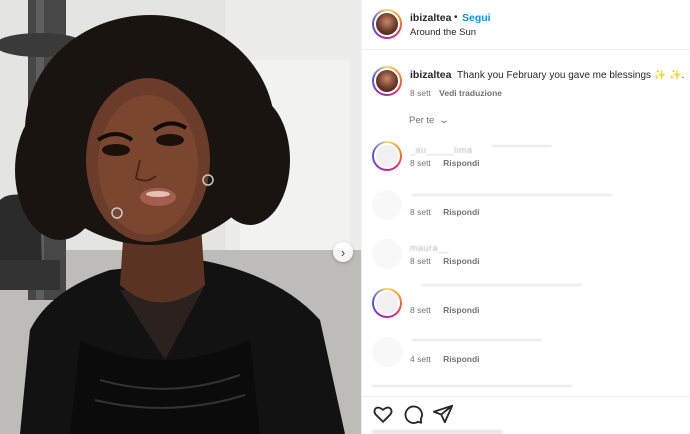 This screenshot has width=690, height=434. I want to click on comment-time: 4 sett, so click(420, 359).